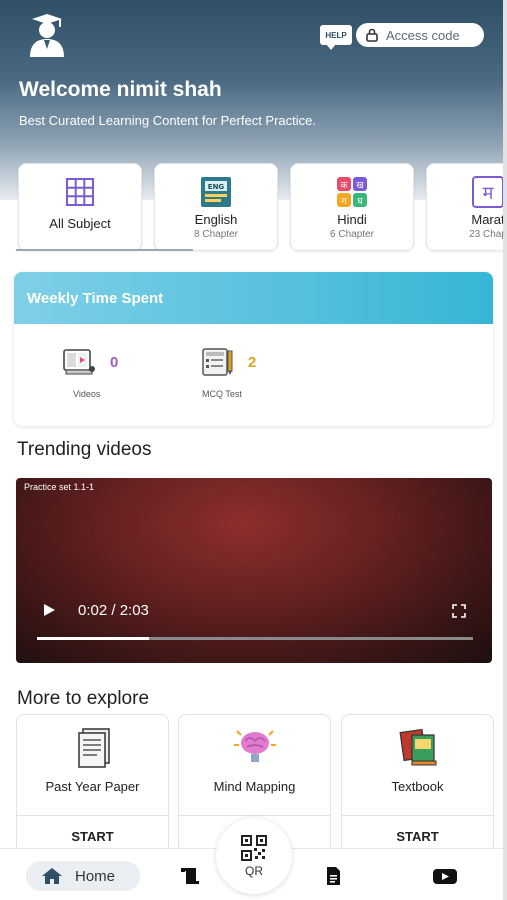 This screenshot has height=900, width=507. I want to click on subject-card-hindi: क ख ग घ Hindi 6 Chapter, so click(352, 207).